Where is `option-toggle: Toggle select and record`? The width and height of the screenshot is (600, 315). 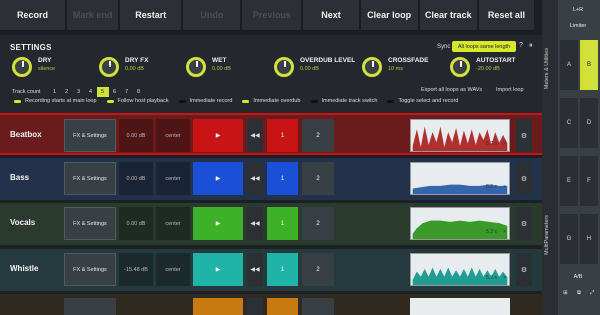 option-toggle: Toggle select and record is located at coordinates (422, 101).